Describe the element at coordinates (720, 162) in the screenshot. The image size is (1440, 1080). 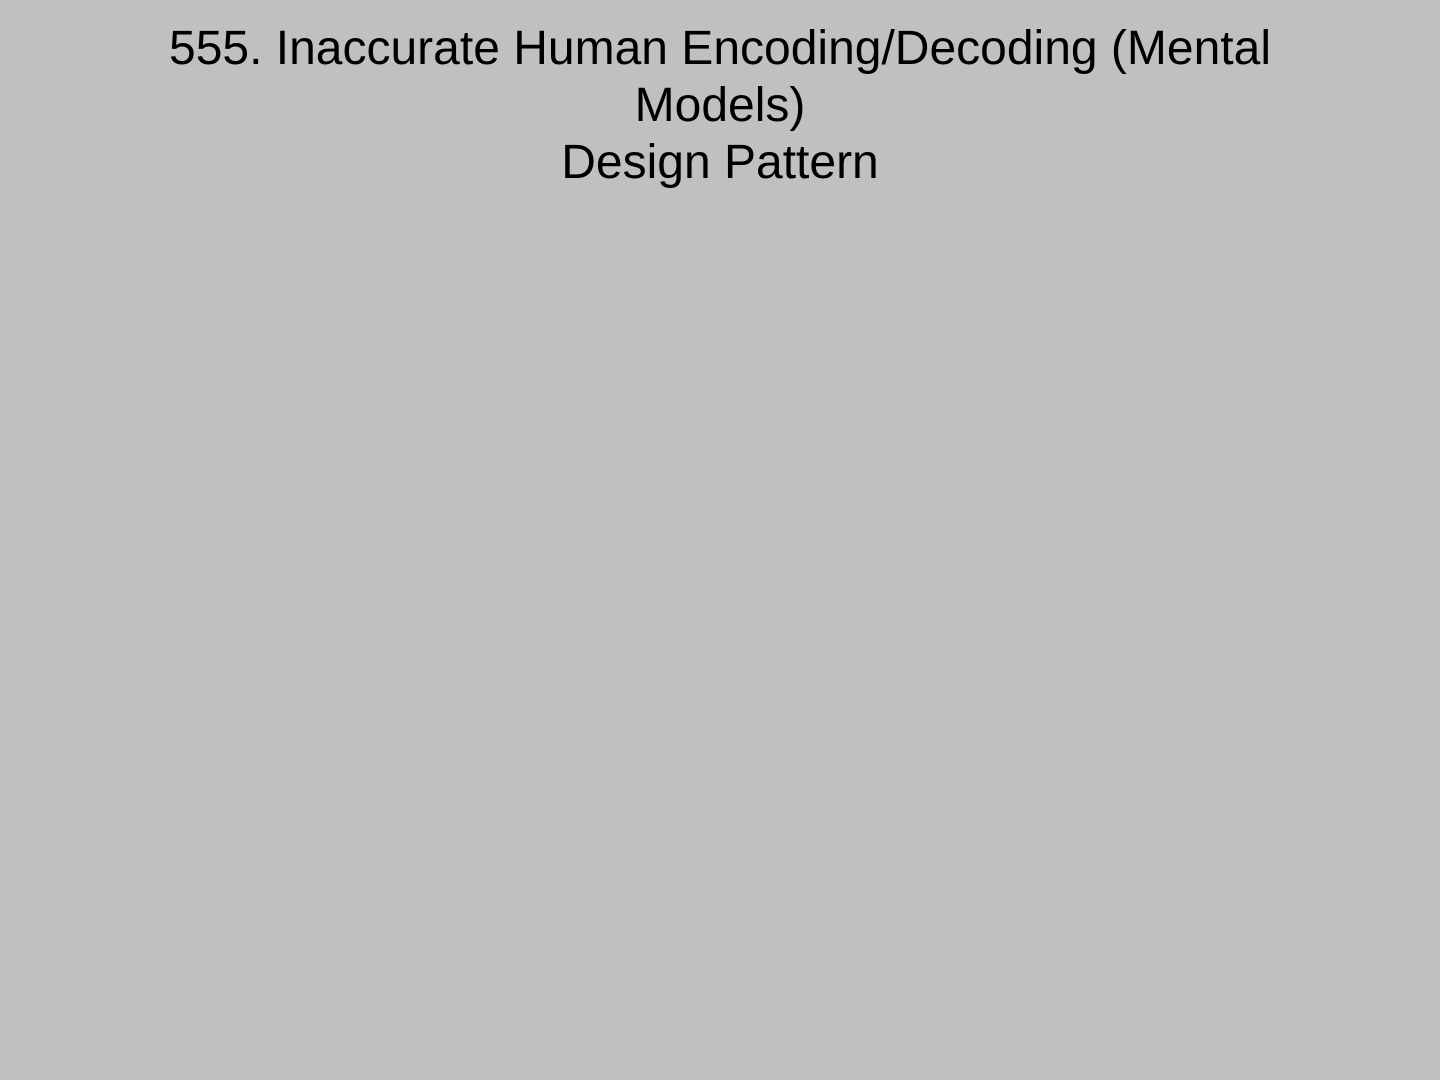
I see `title-line-3: Design Pattern` at that location.